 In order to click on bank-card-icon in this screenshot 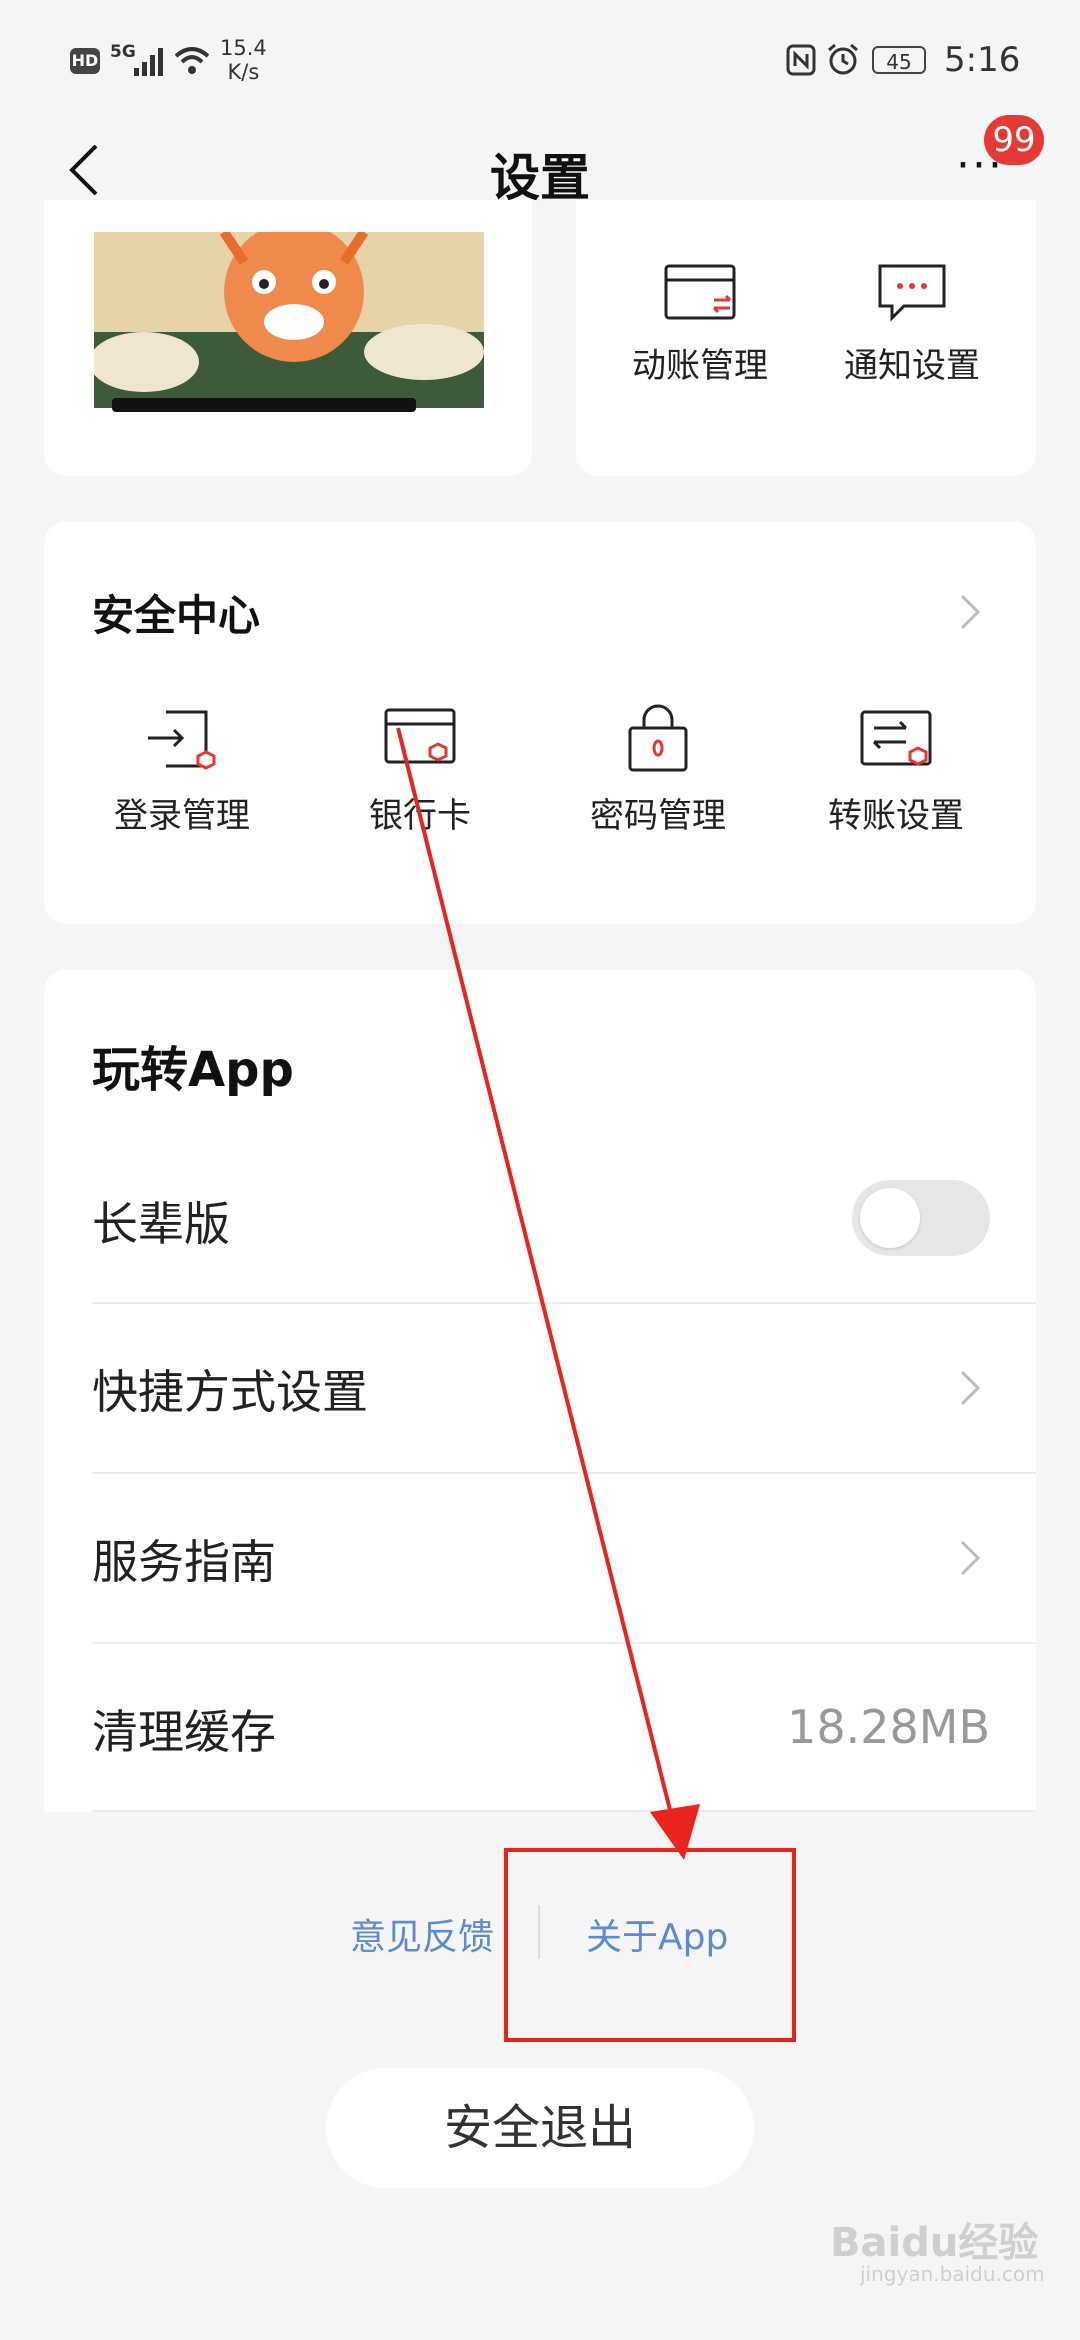, I will do `click(420, 736)`.